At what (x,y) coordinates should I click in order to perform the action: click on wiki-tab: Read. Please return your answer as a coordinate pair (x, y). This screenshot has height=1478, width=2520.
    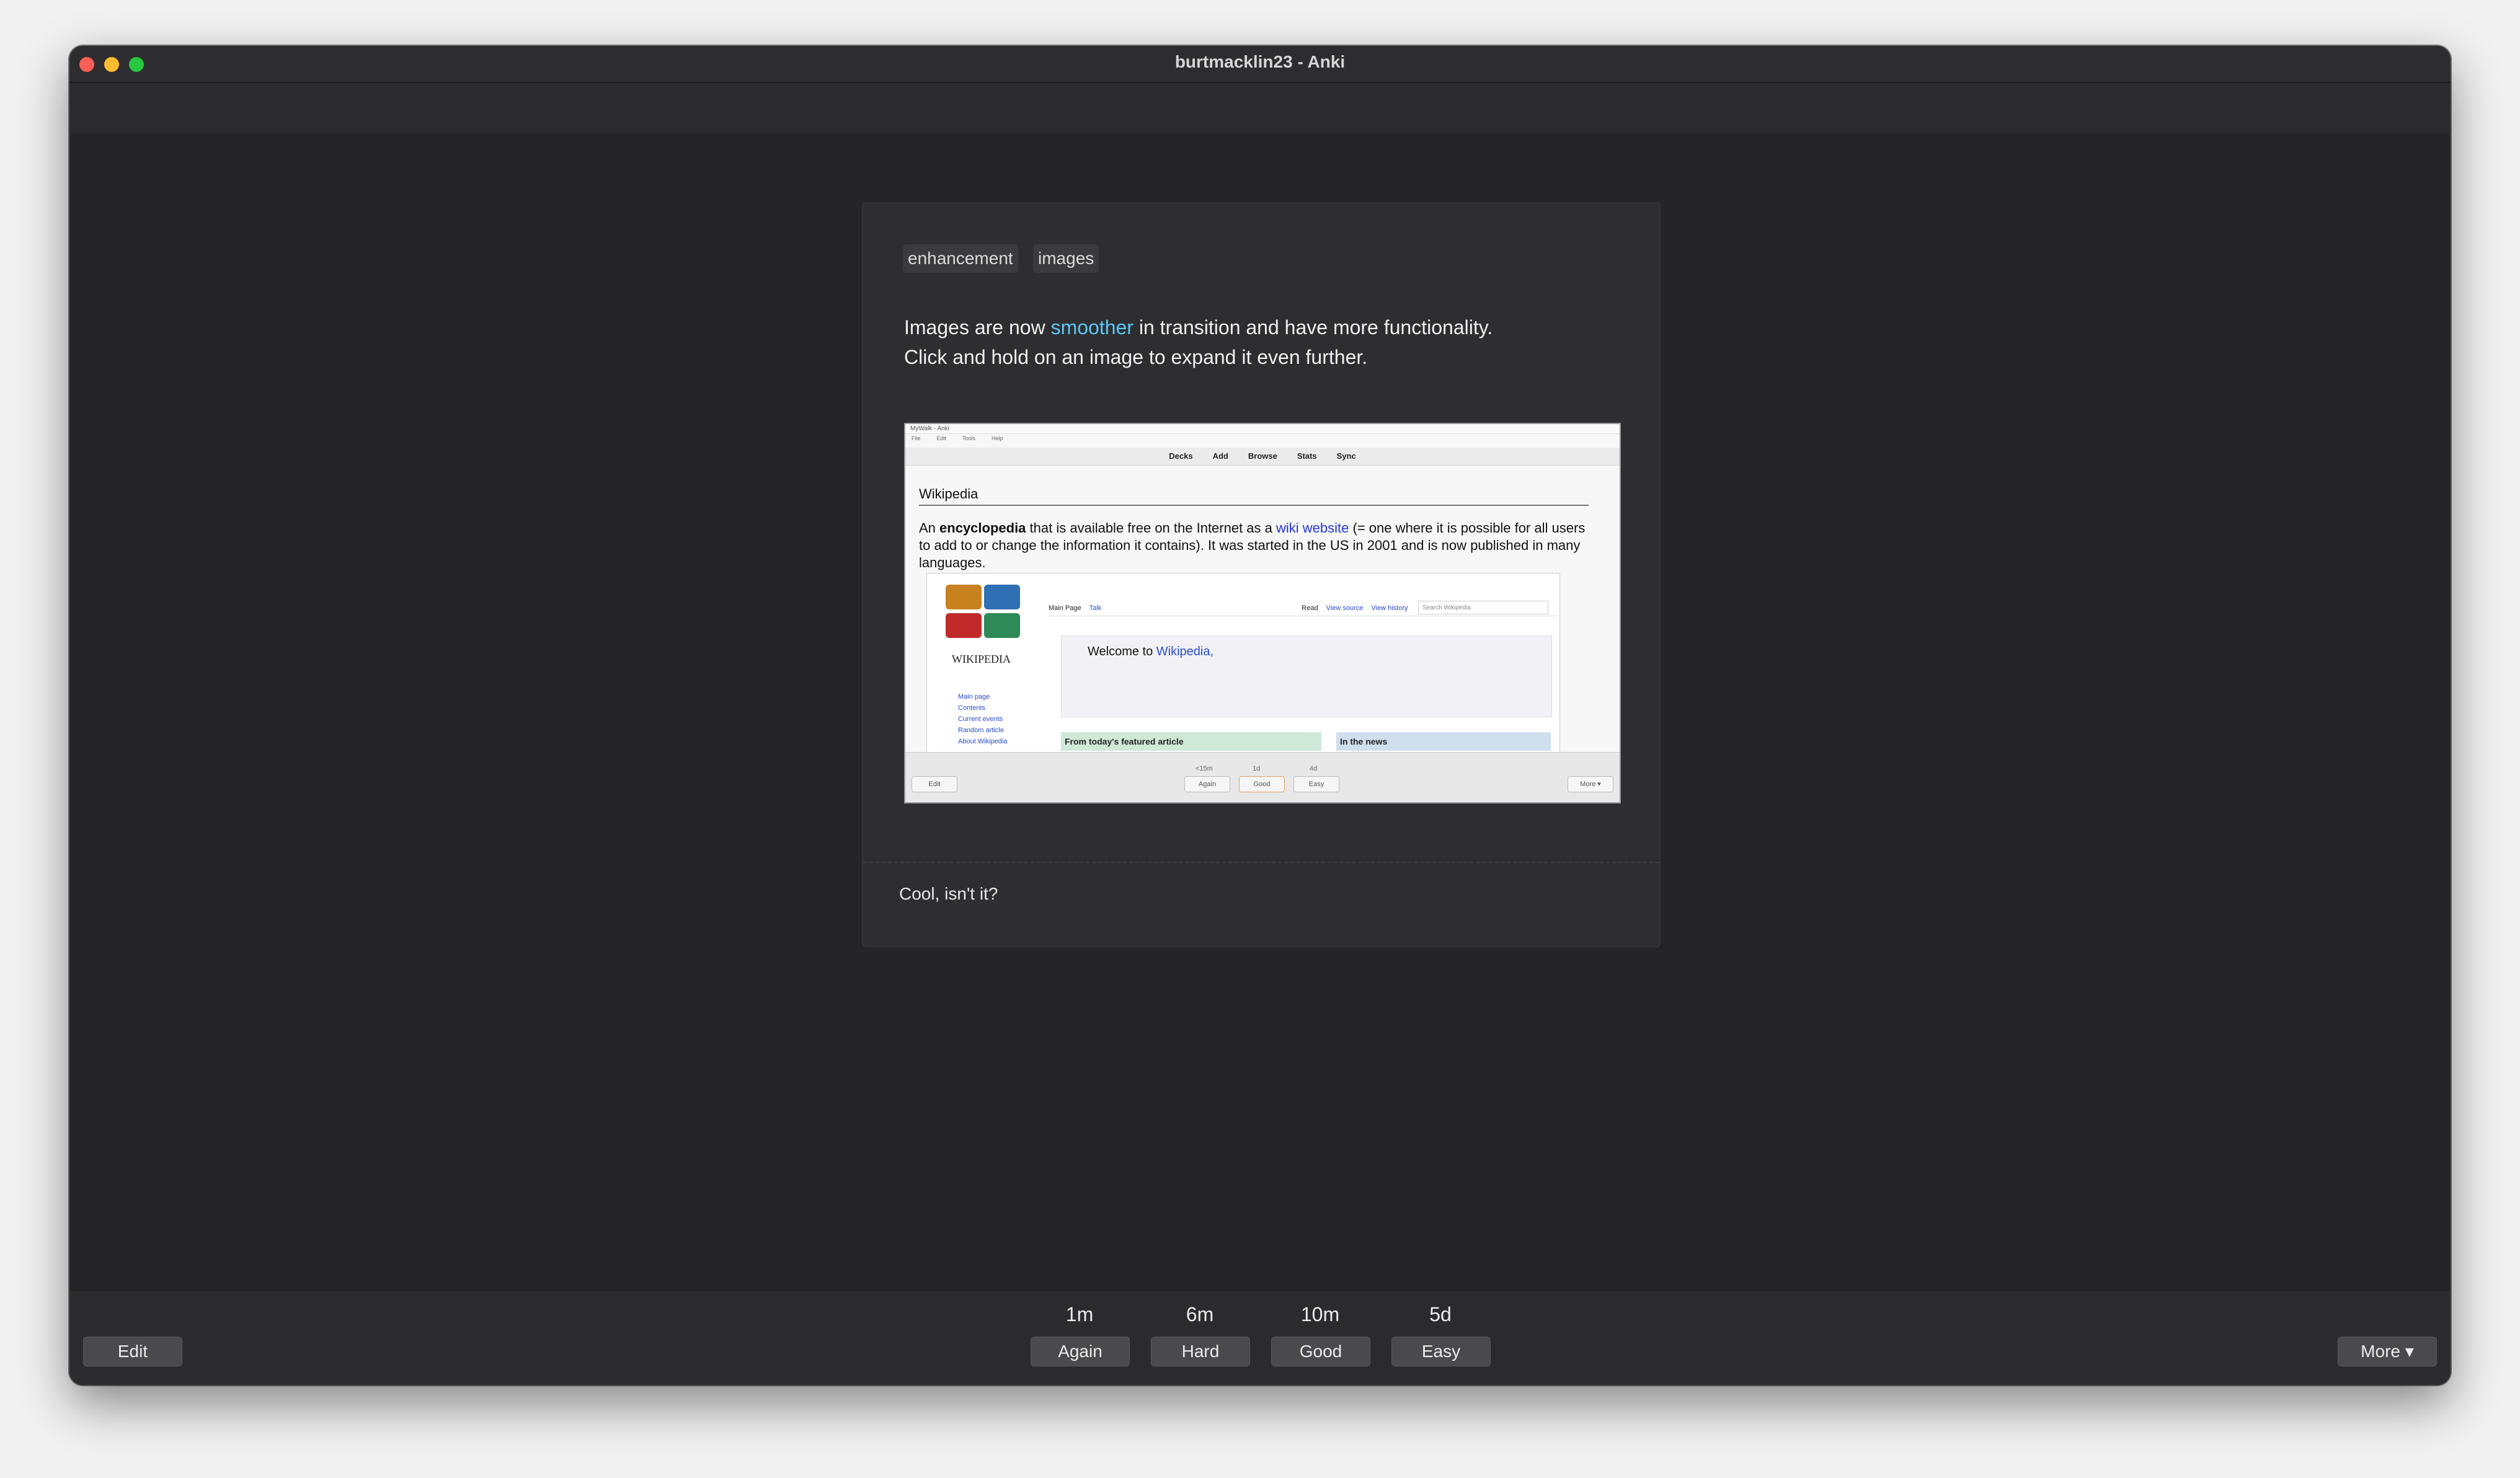
    Looking at the image, I should click on (1310, 608).